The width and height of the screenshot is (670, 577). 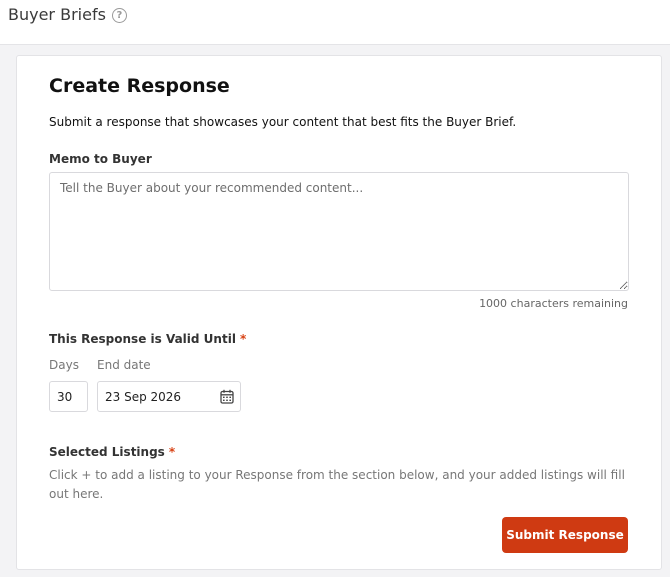 What do you see at coordinates (335, 22) in the screenshot?
I see `top-bar: Buyer Briefs ?` at bounding box center [335, 22].